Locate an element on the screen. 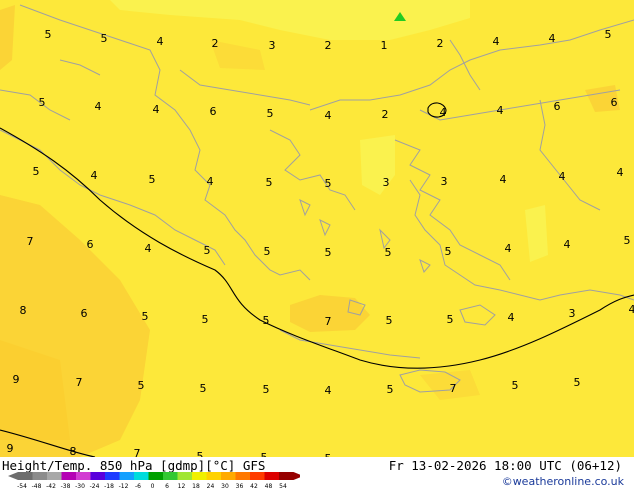 This screenshot has height=491, width=634. scale-label: 18 is located at coordinates (196, 486).